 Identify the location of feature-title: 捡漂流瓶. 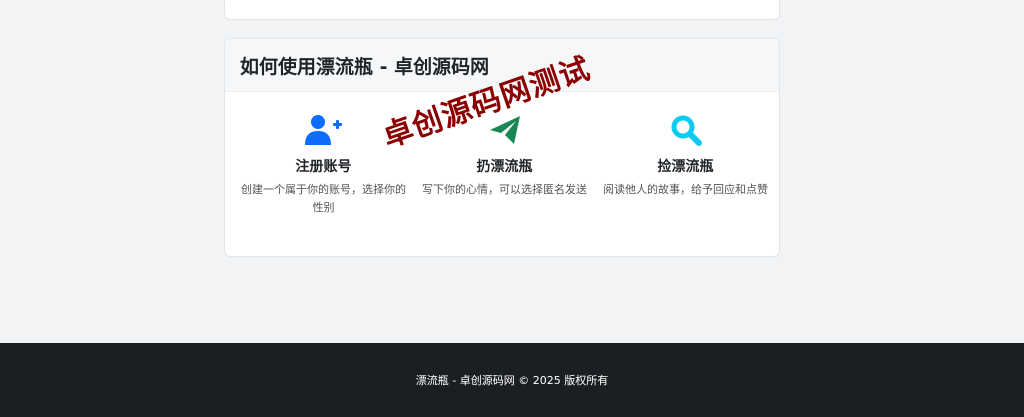
(685, 167).